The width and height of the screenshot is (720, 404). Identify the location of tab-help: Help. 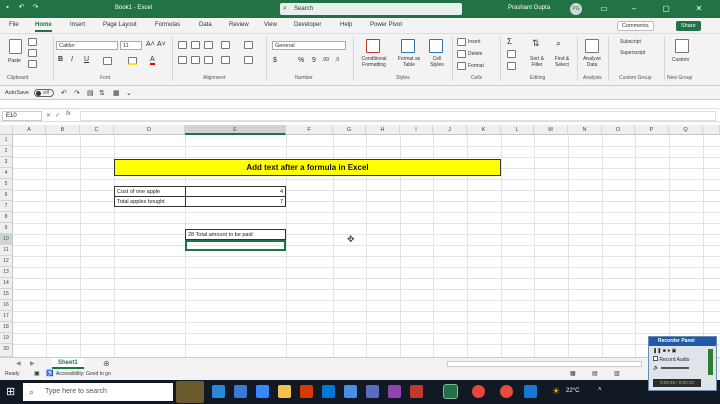
(346, 25).